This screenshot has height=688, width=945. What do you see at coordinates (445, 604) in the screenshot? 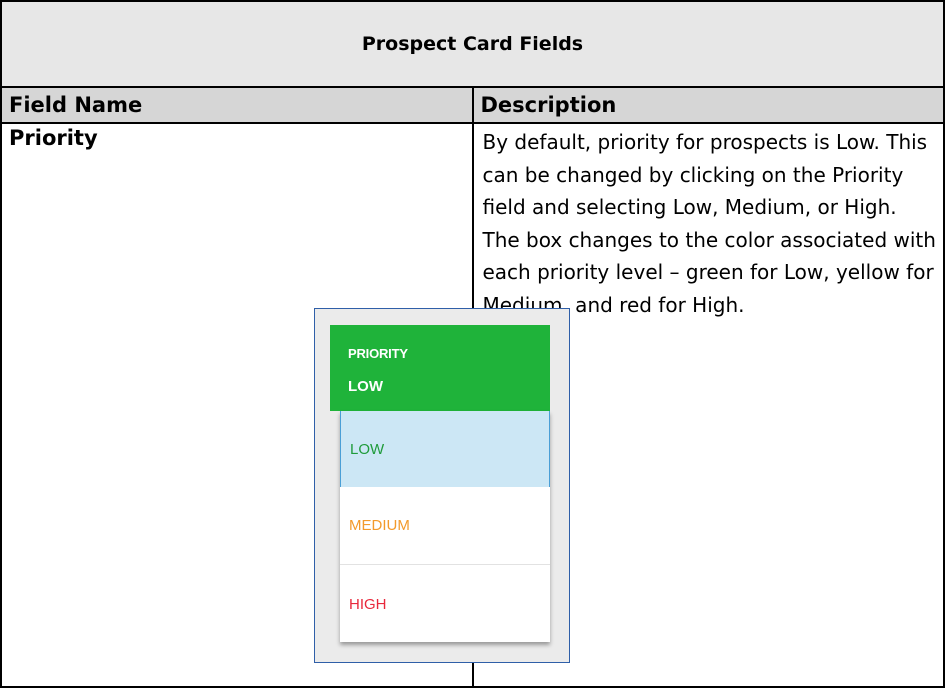
I see `priority-option-high: HIGH` at bounding box center [445, 604].